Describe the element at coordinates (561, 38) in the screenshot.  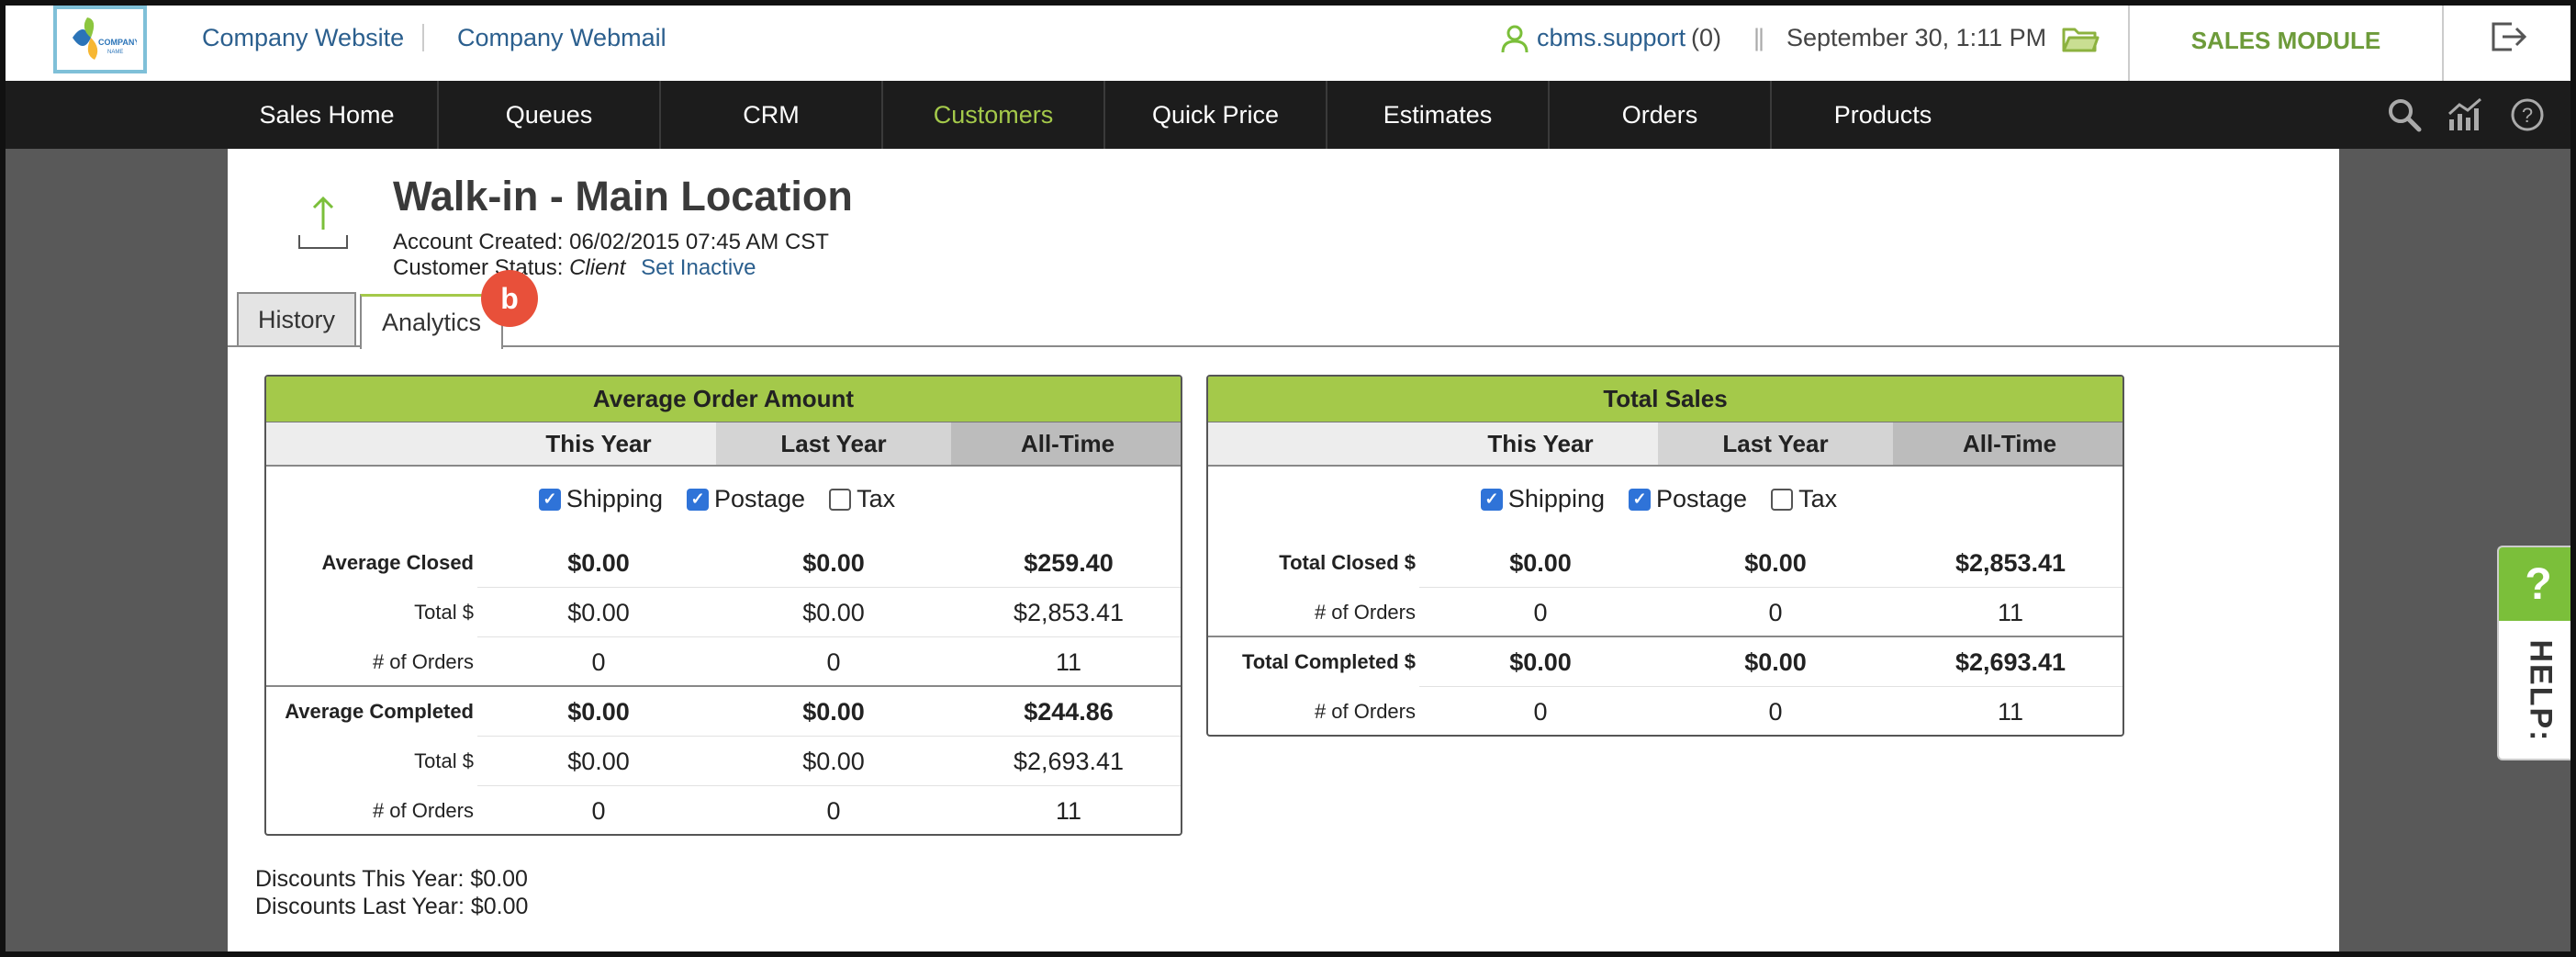
I see `company-webmail-link: Company Webmail` at that location.